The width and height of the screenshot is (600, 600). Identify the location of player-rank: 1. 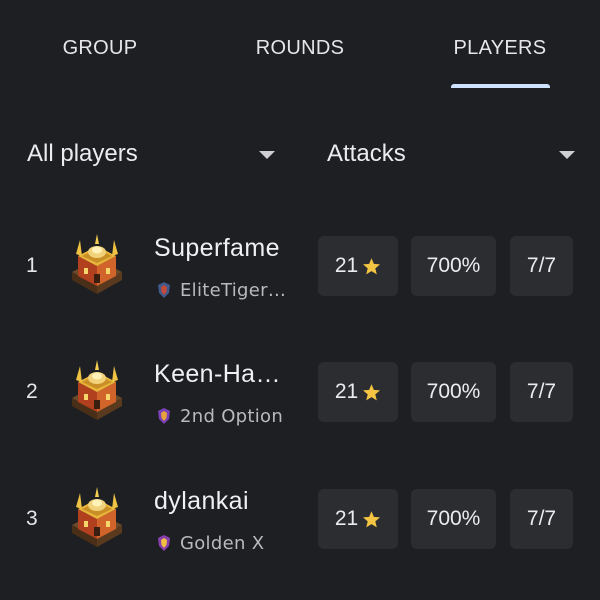
(32, 265).